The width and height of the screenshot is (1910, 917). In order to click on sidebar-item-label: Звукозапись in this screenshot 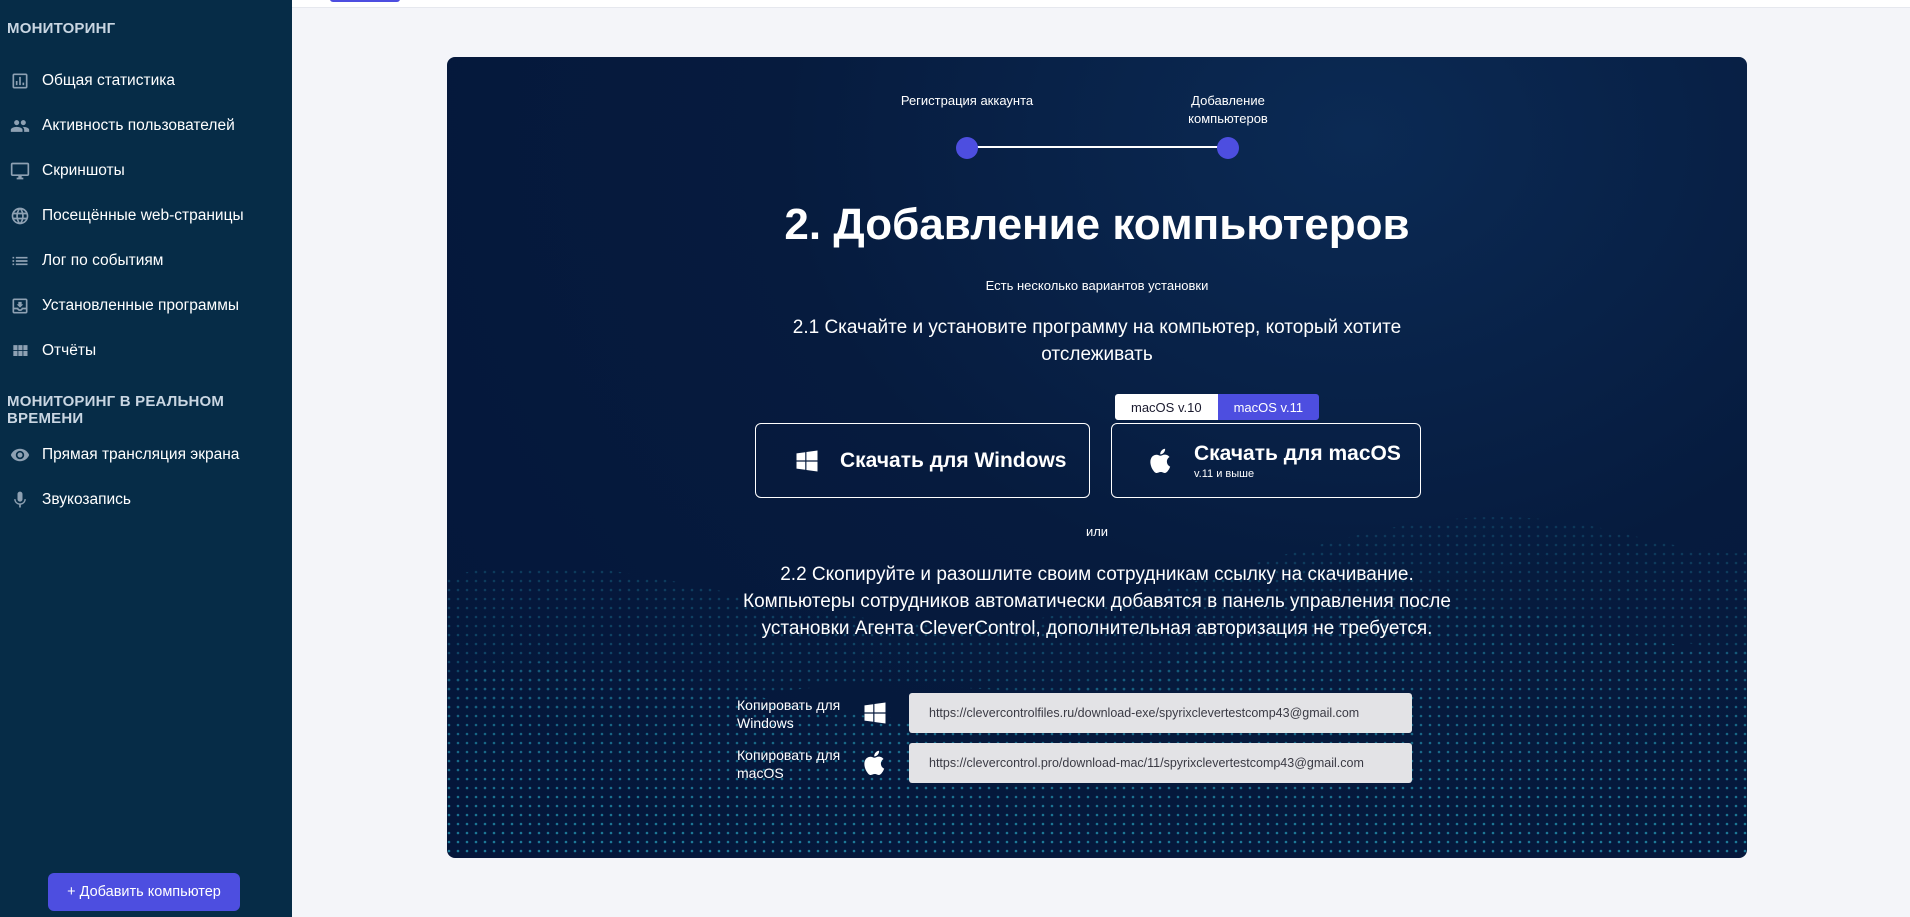, I will do `click(87, 499)`.